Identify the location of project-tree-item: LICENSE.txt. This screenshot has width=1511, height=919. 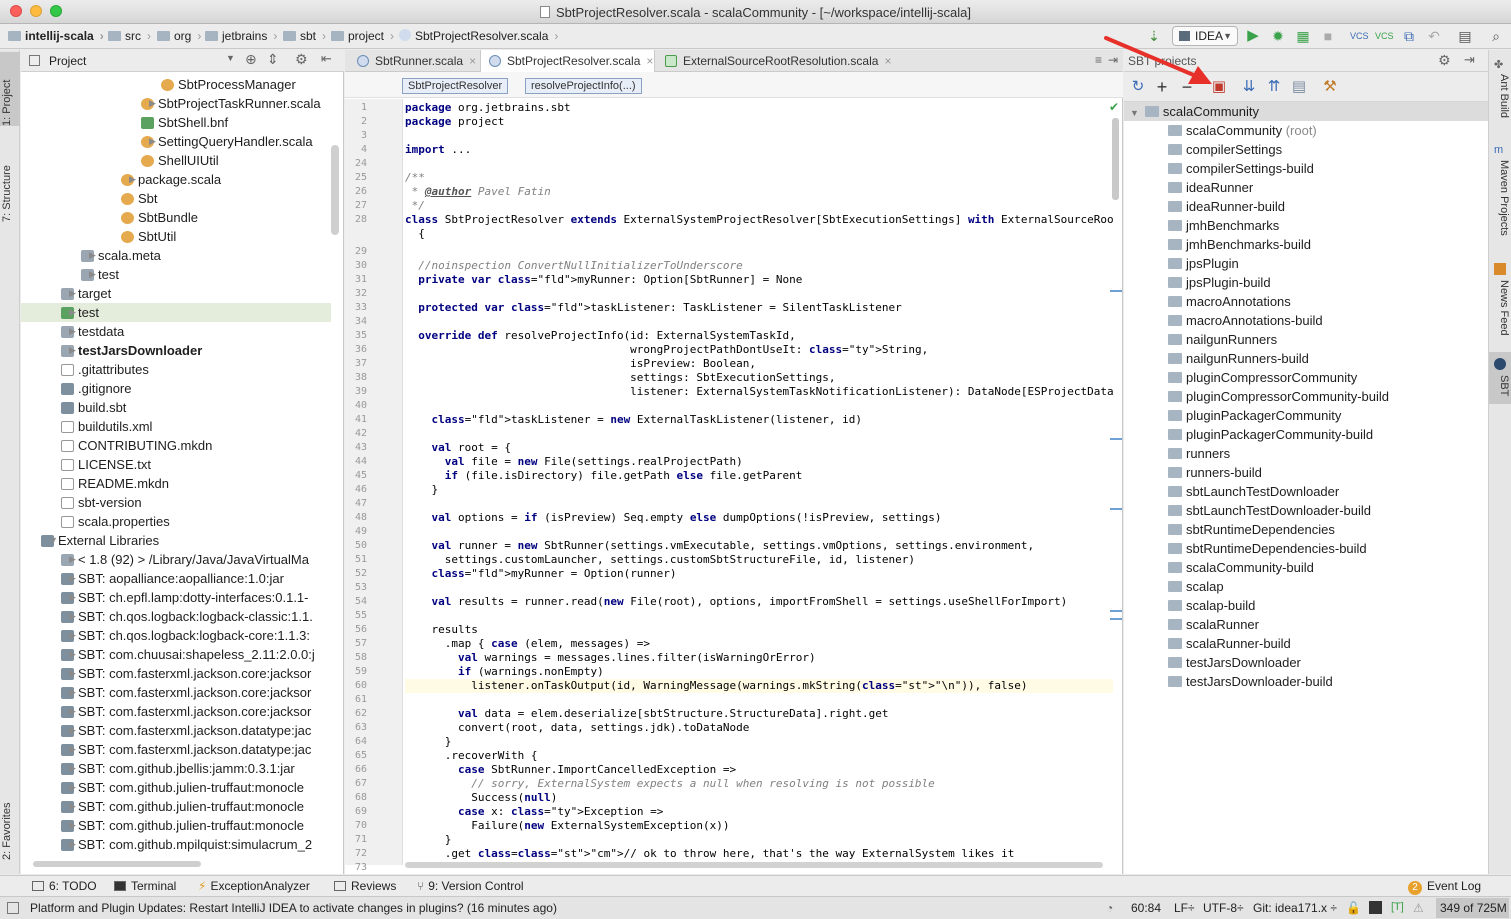
(176, 464).